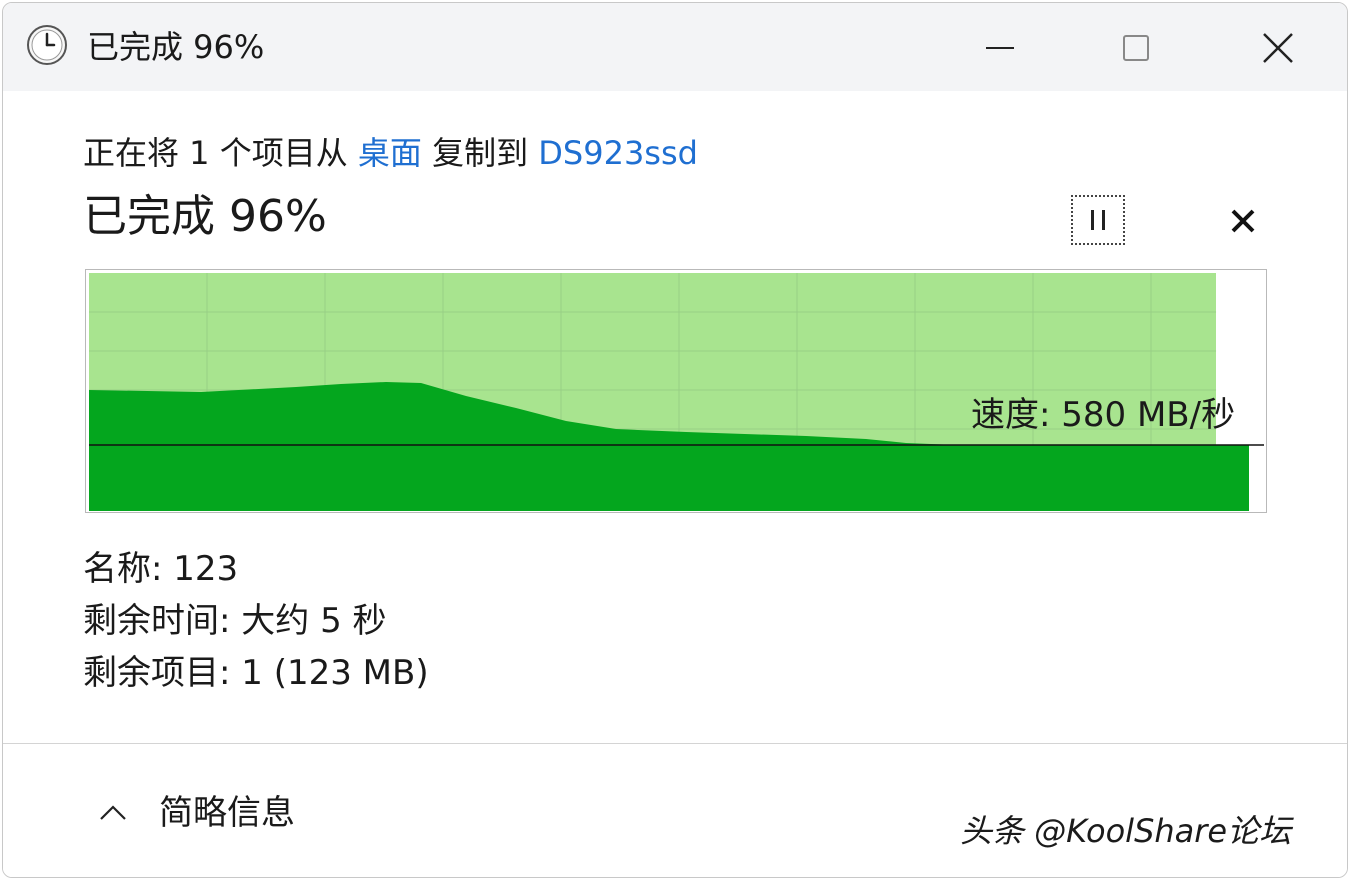  Describe the element at coordinates (480, 153) in the screenshot. I see `copy-middle: 复制到` at that location.